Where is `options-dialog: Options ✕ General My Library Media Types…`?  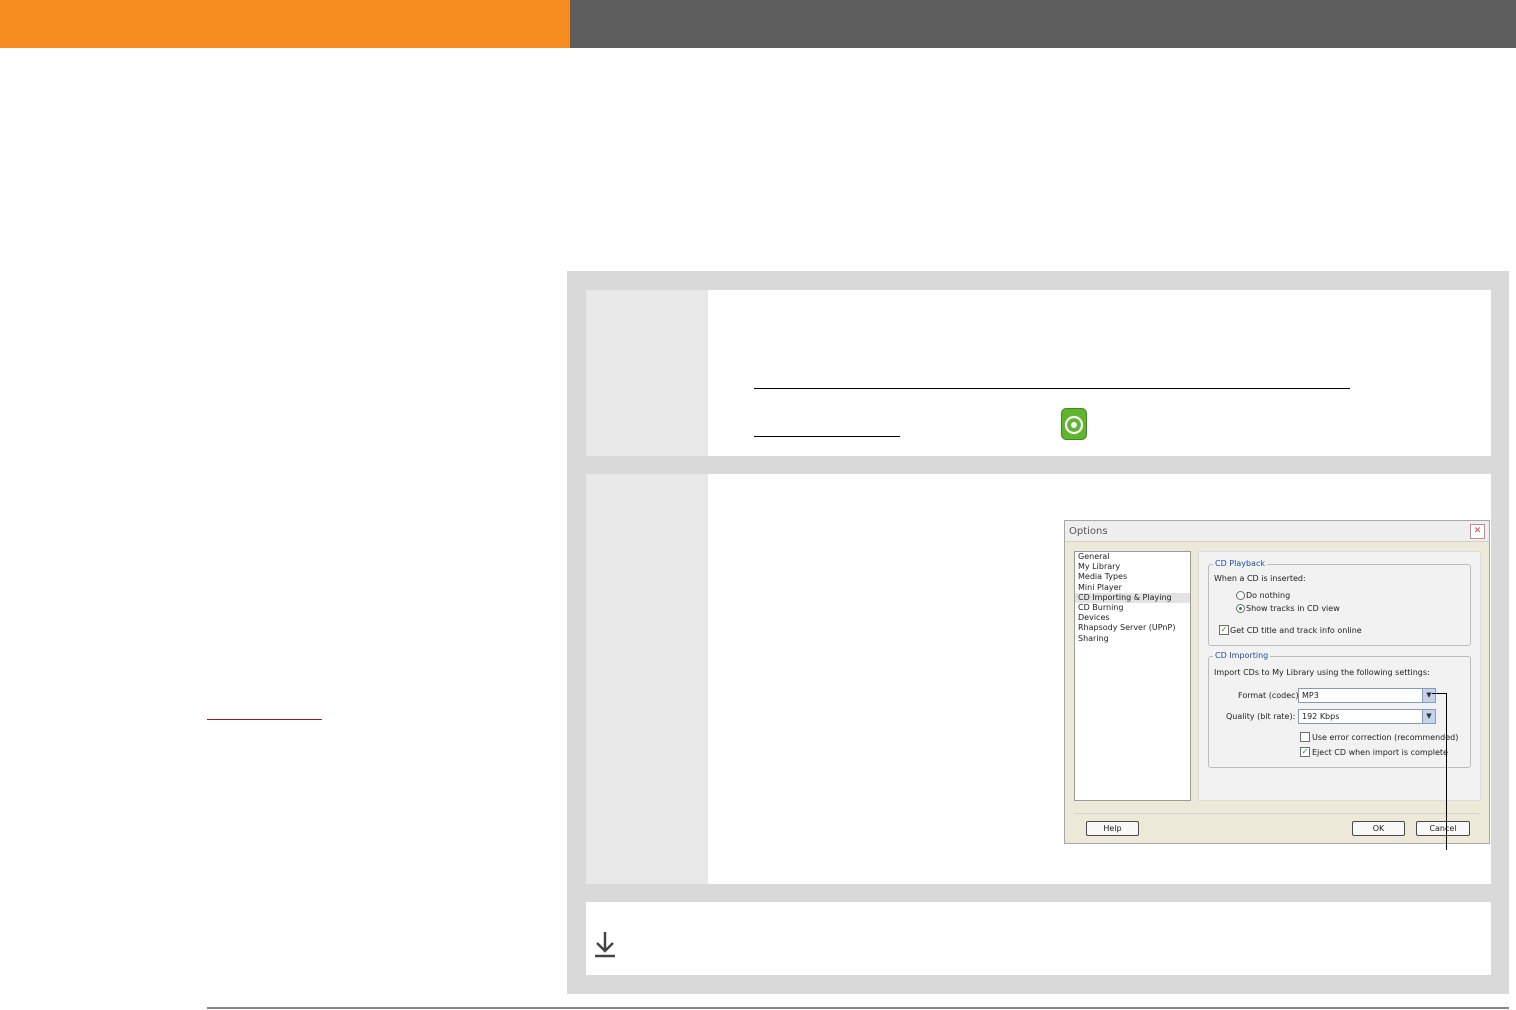 options-dialog: Options ✕ General My Library Media Types… is located at coordinates (1277, 682).